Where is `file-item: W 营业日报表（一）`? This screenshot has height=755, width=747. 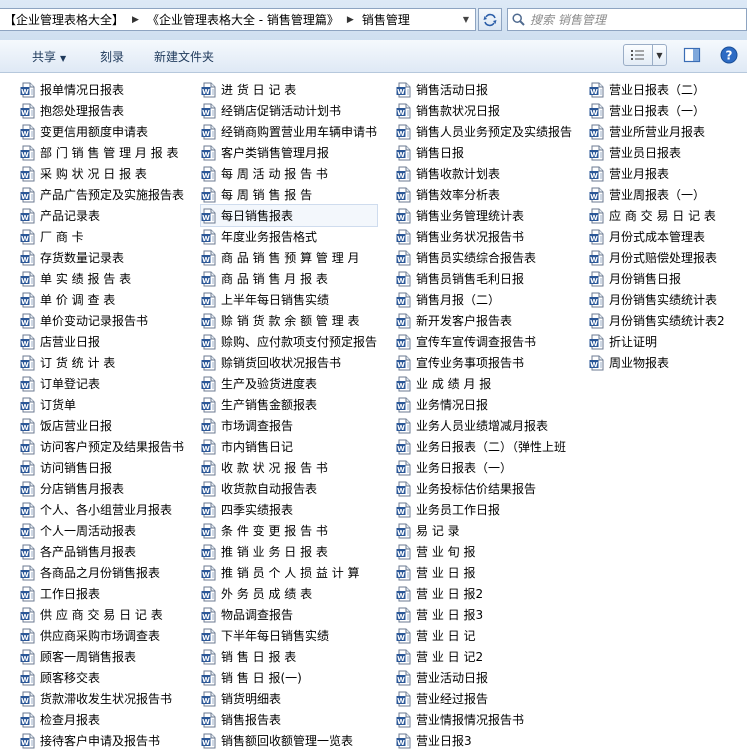 file-item: W 营业日报表（一） is located at coordinates (657, 110).